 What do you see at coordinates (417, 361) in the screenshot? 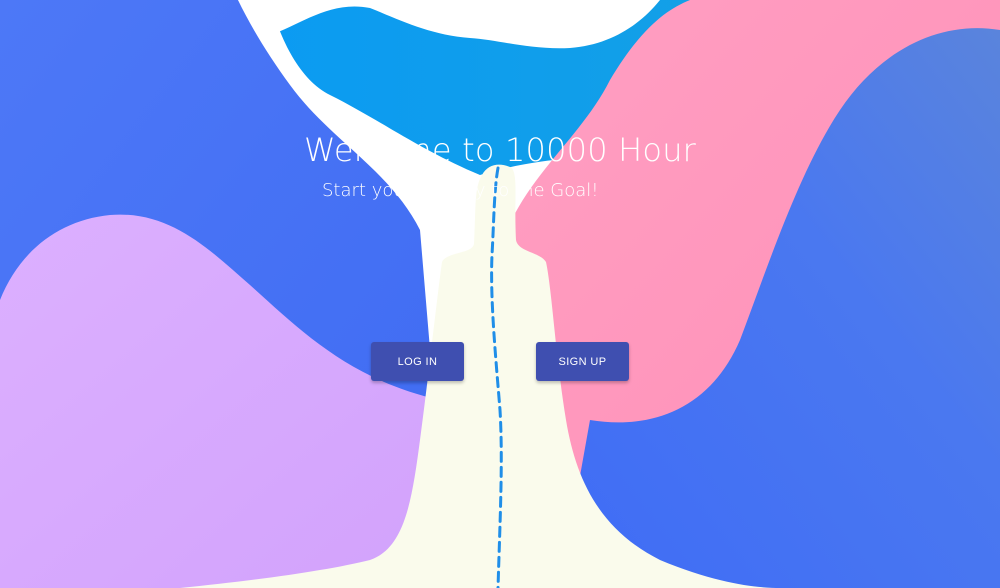
I see `login-button: LOG IN` at bounding box center [417, 361].